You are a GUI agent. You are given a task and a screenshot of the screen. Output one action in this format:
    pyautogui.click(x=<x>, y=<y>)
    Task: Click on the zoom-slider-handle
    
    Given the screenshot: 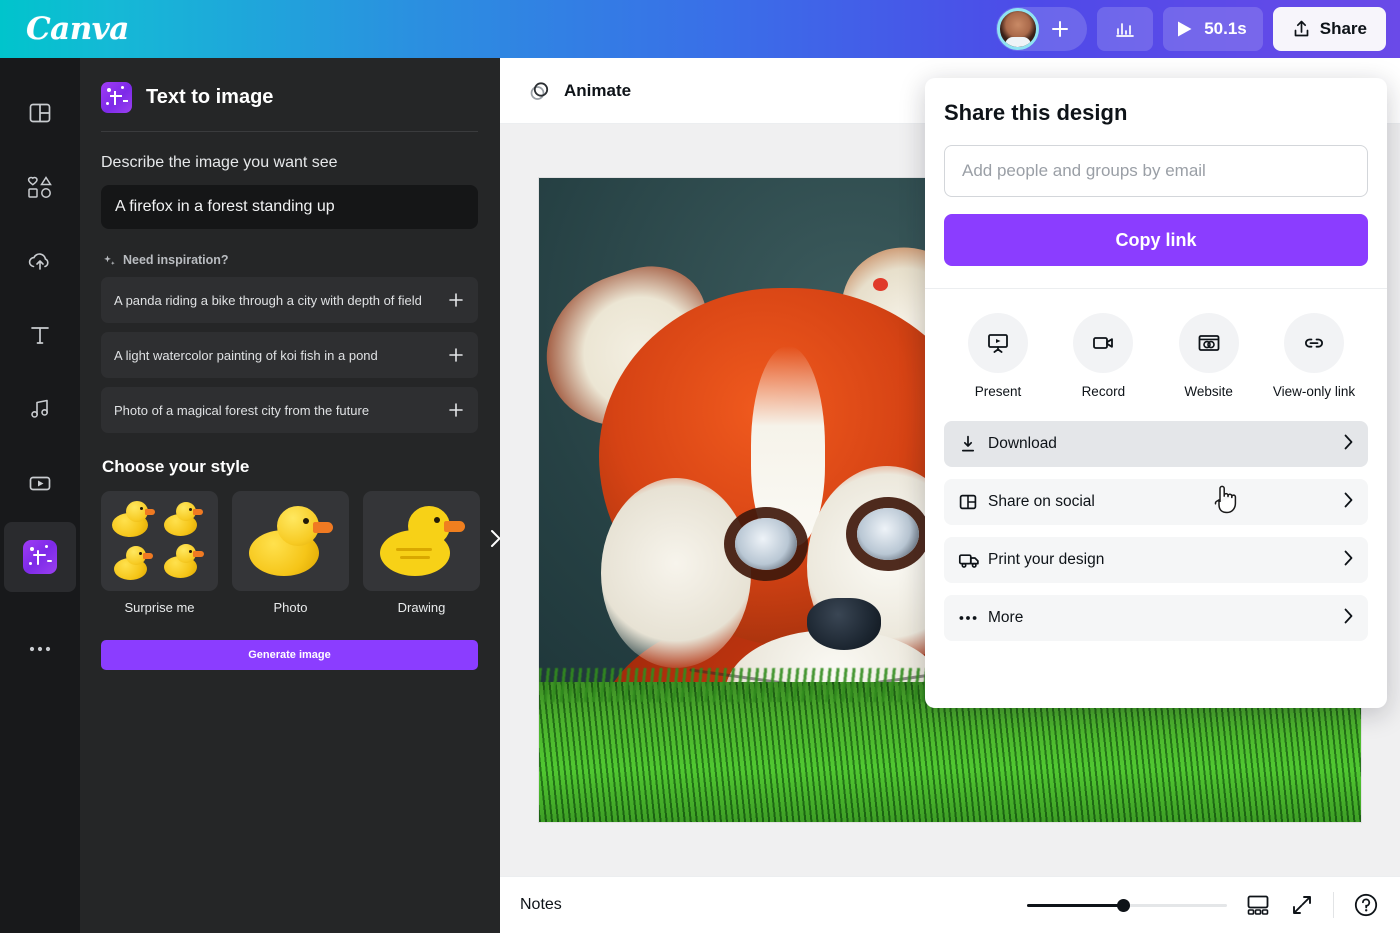 What is the action you would take?
    pyautogui.click(x=1123, y=905)
    